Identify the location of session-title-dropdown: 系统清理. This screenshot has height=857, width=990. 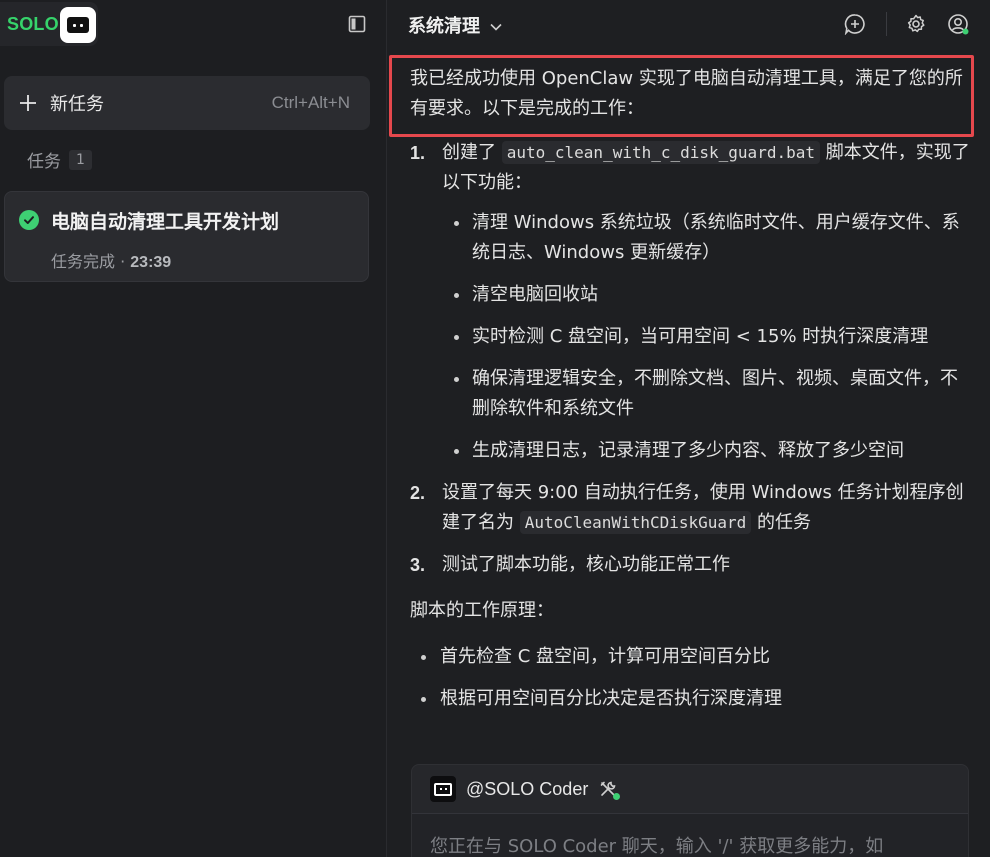
(455, 25).